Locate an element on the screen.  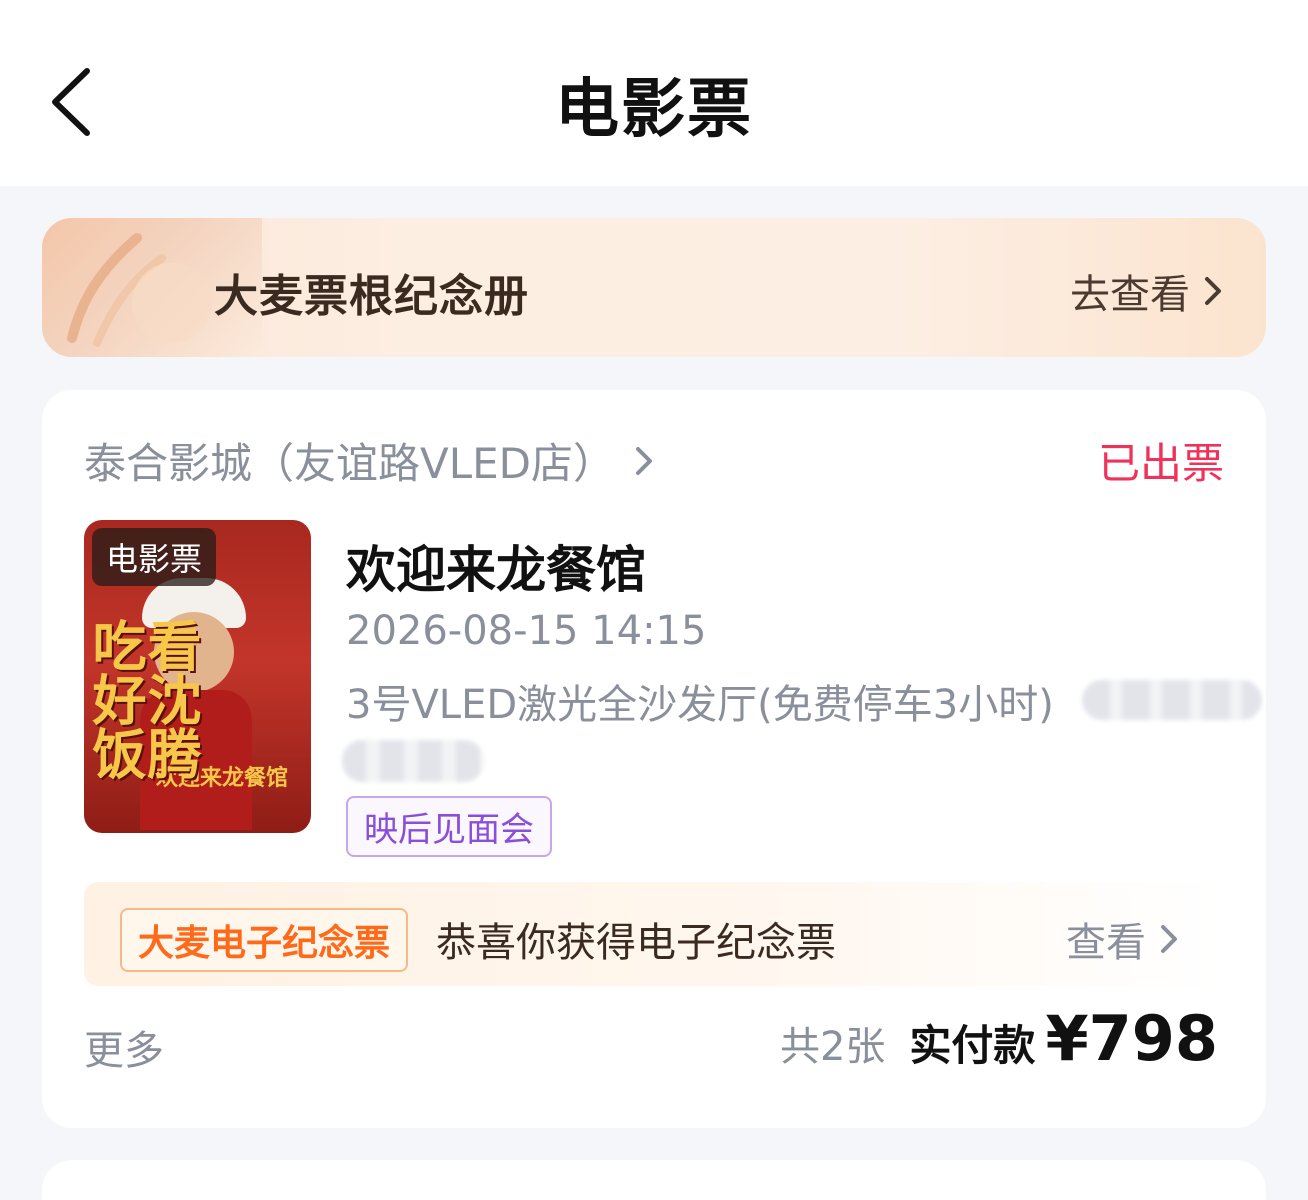
movie-poster: 欢迎来龙餐馆 吃好饭 看沈腾 电影票 is located at coordinates (197, 676).